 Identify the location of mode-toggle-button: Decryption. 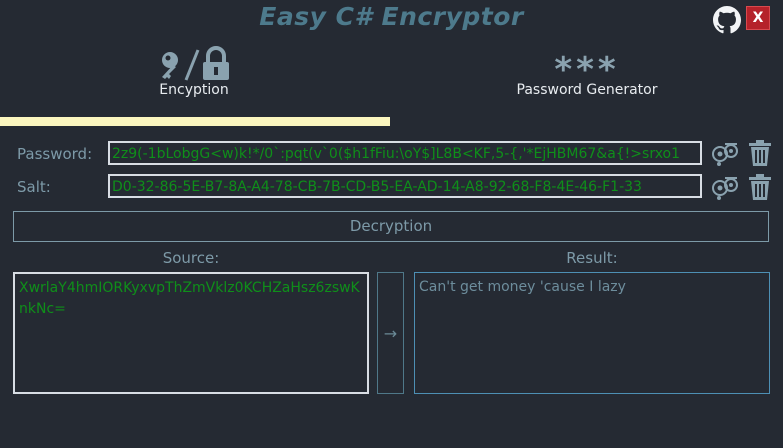
(391, 226).